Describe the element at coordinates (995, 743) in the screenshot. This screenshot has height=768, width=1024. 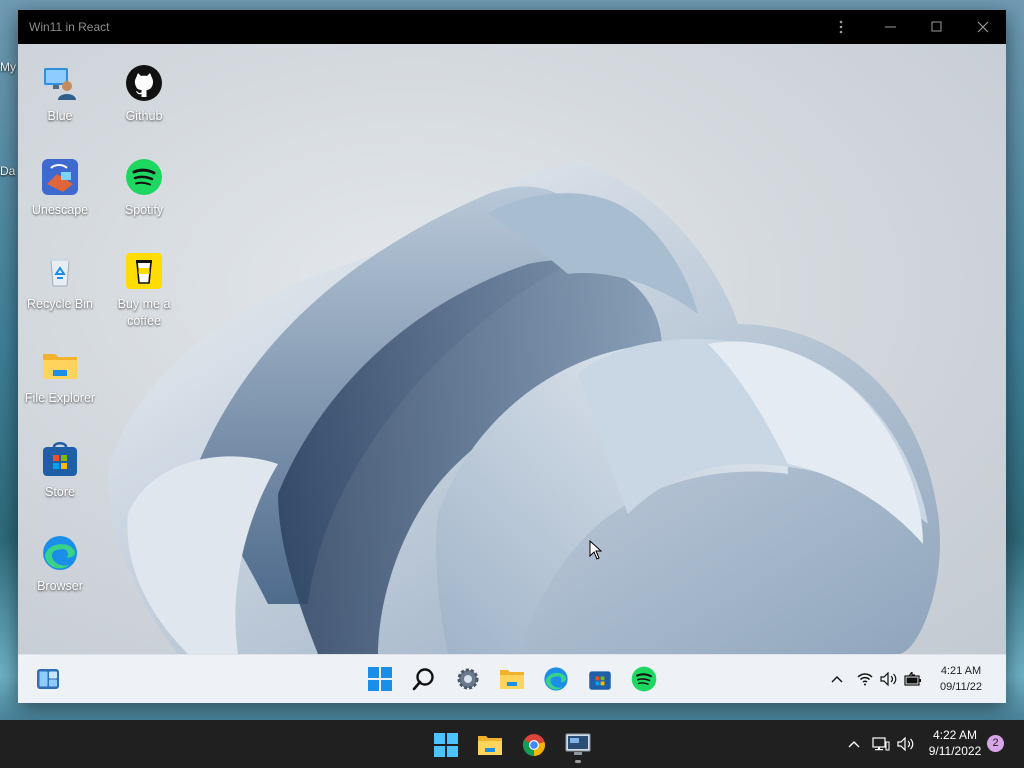
I see `notification-badge: 2` at that location.